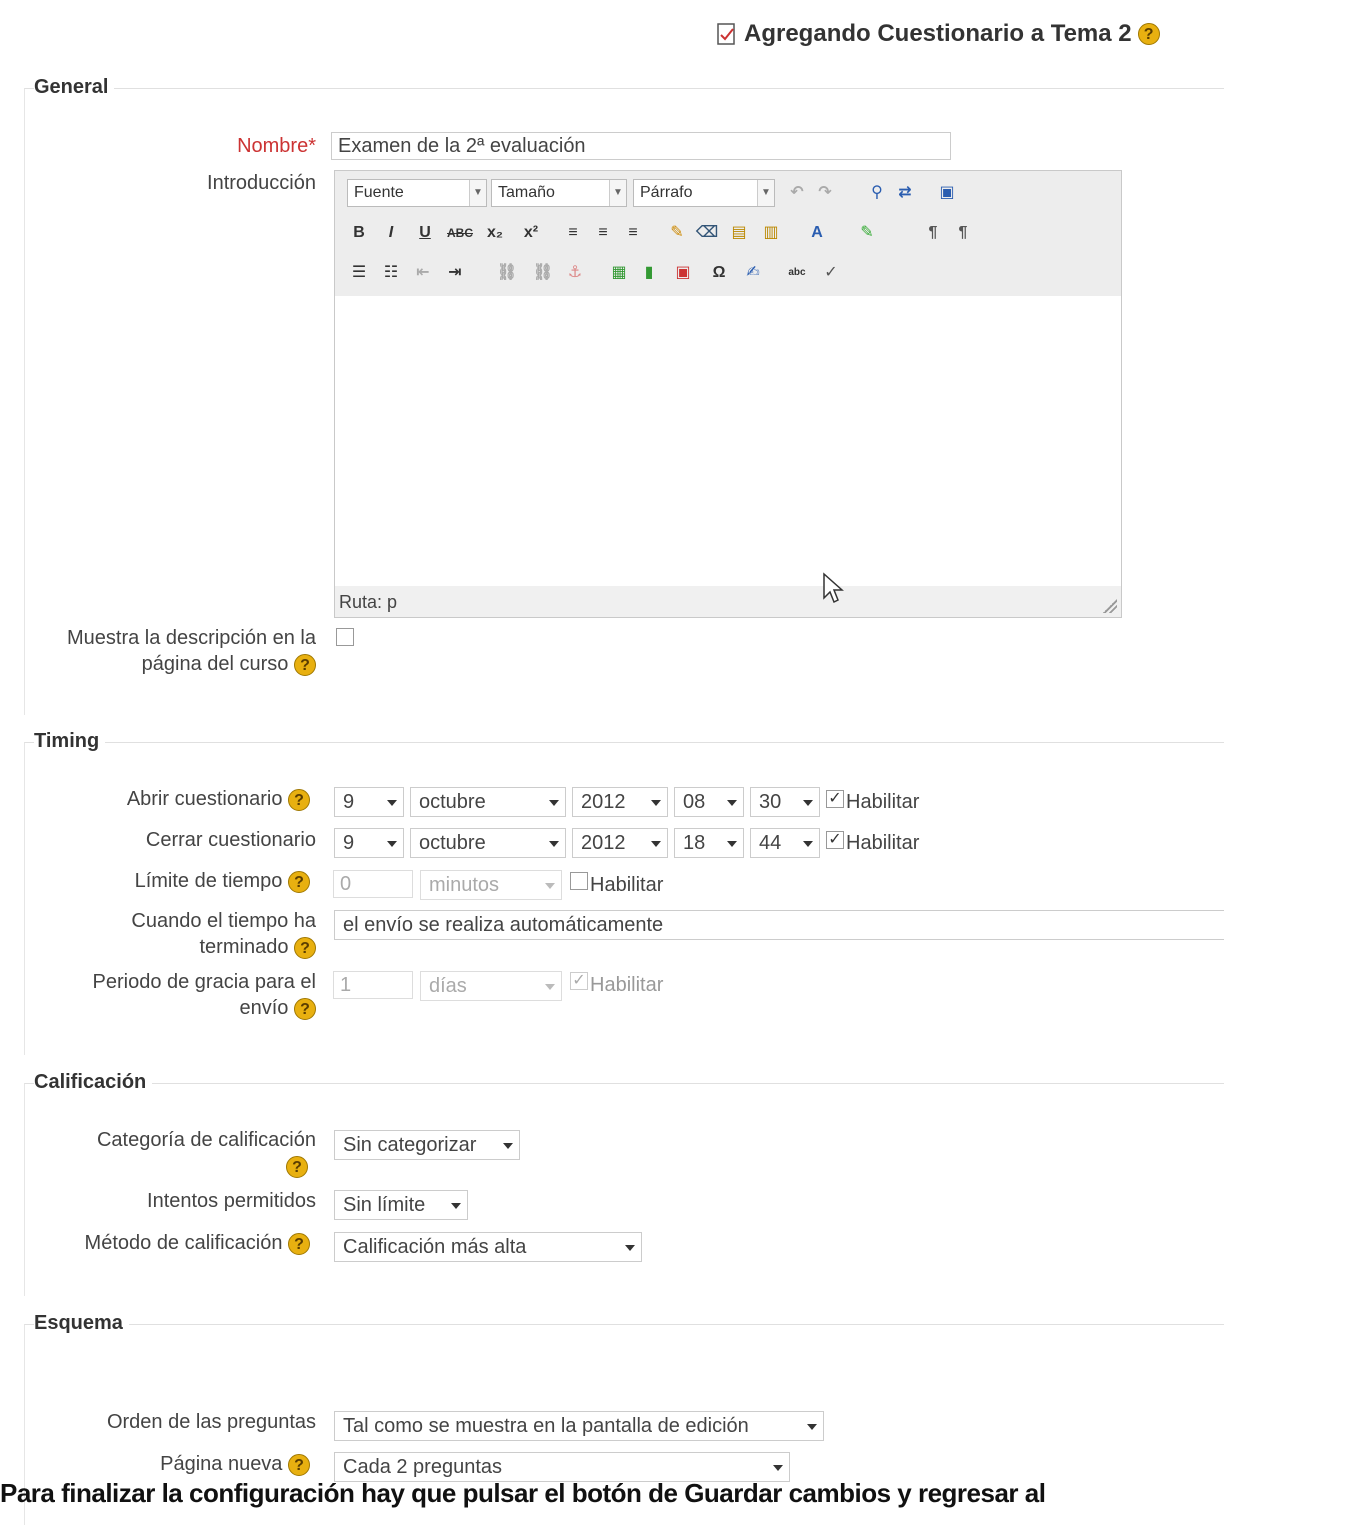 The width and height of the screenshot is (1367, 1532). I want to click on anchor-icon: ⚓, so click(575, 273).